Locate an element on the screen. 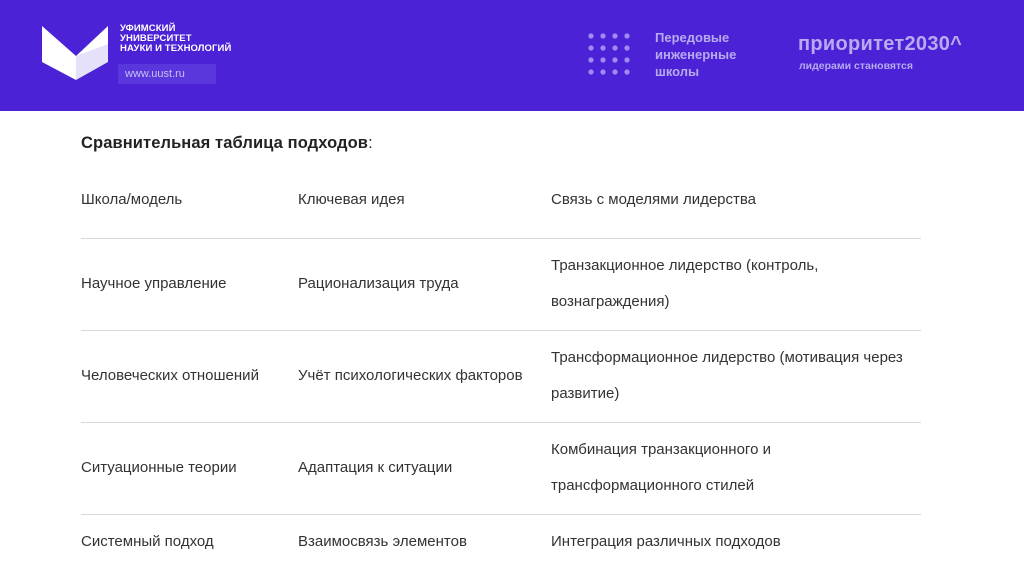 This screenshot has height=574, width=1024. table-cell: Интеграция различных подходов is located at coordinates (666, 542).